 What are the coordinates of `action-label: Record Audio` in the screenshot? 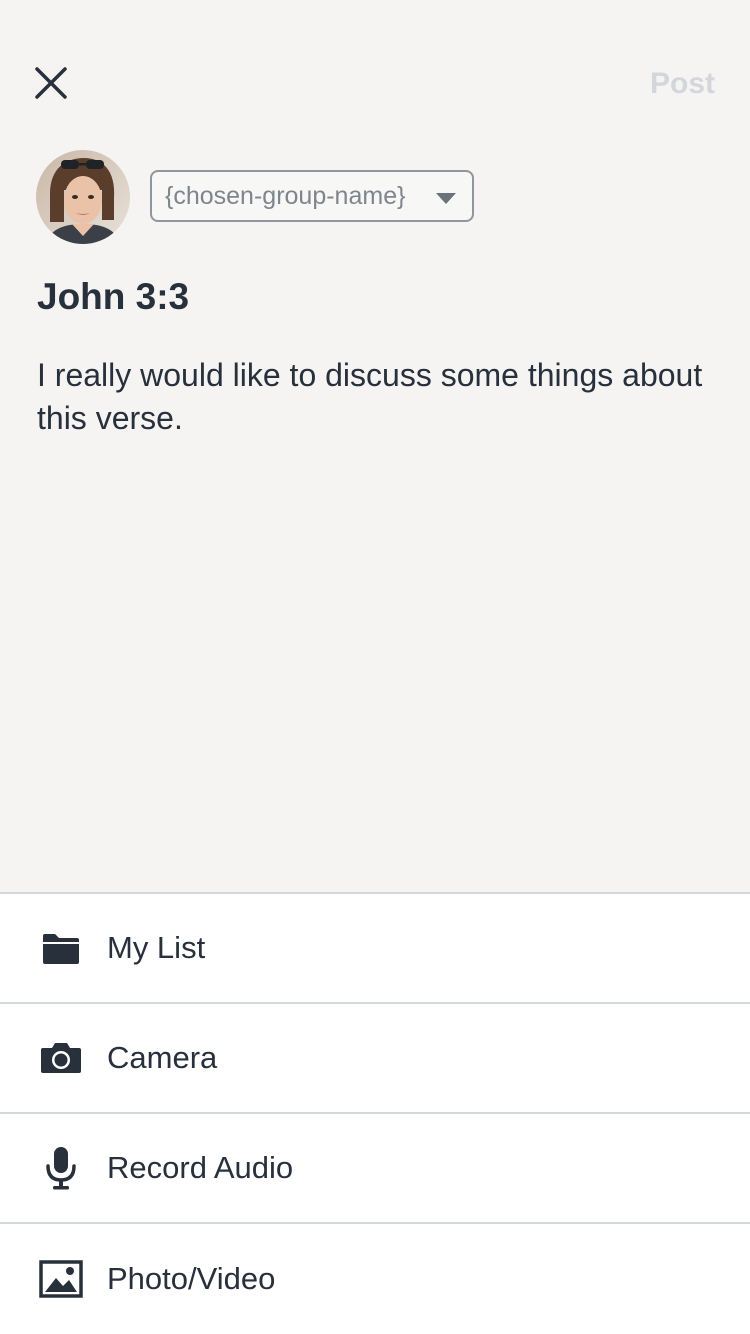 It's located at (200, 1167).